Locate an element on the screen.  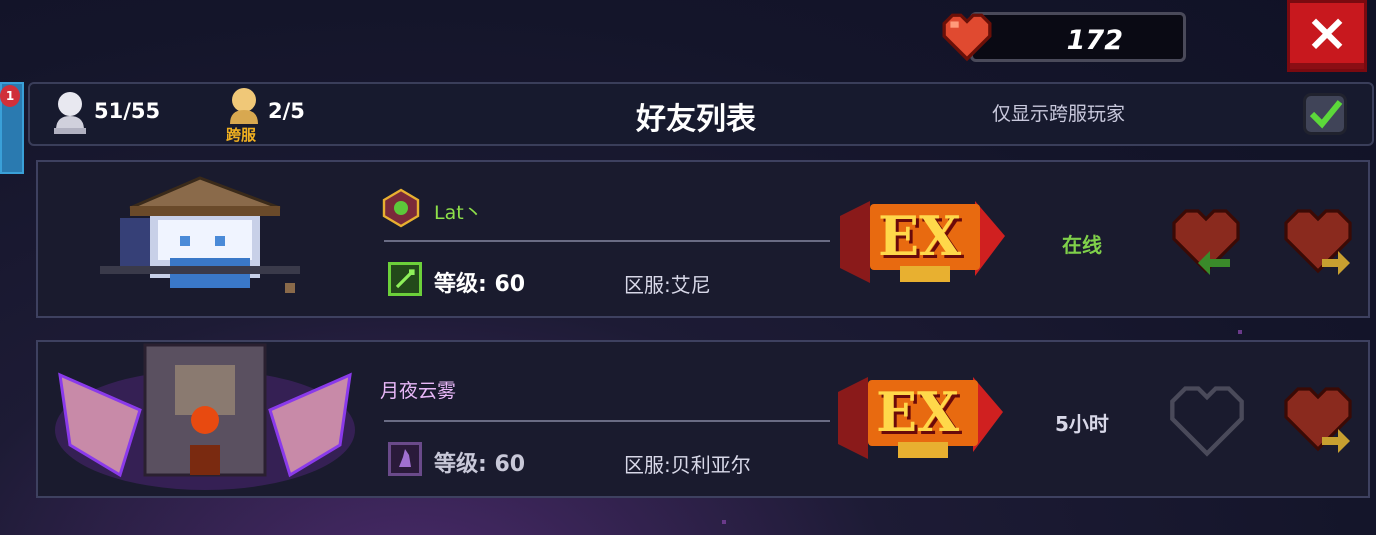
friend-status: 5小时 is located at coordinates (1082, 424).